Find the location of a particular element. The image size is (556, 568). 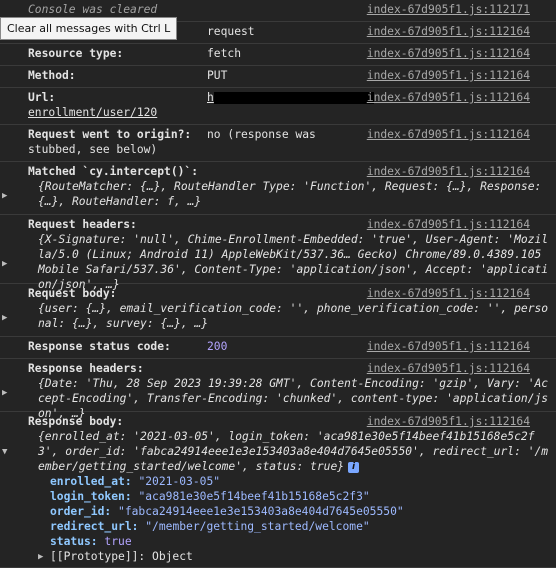

matched-object-line2: {…}, RouteHandler: f, …} is located at coordinates (292, 201).